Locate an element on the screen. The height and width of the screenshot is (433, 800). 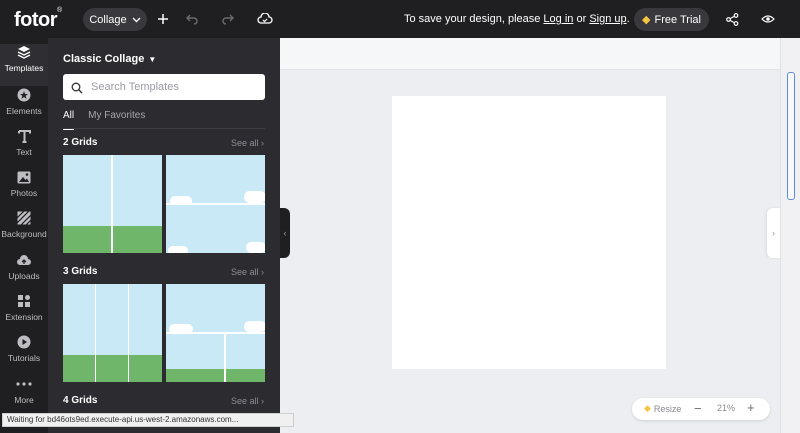
rail-item-background: Background is located at coordinates (24, 230).